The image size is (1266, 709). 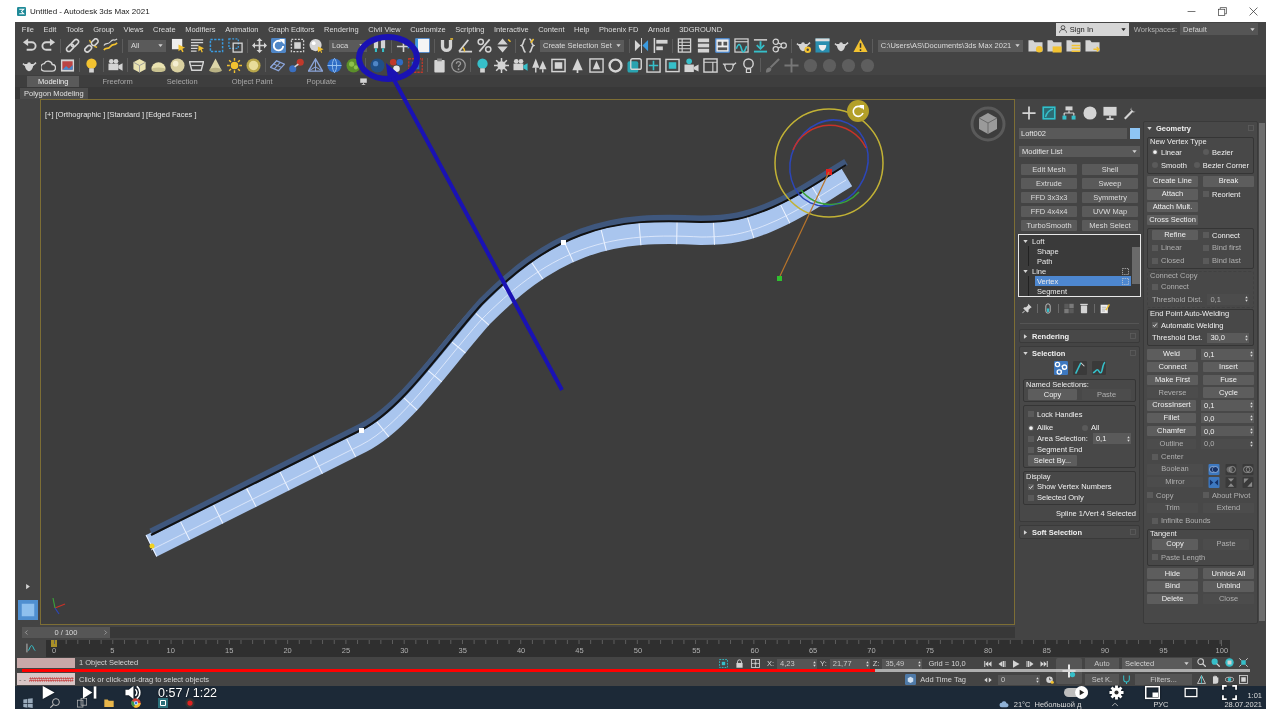 I want to click on tuning-fork-icon, so click(x=1126, y=679).